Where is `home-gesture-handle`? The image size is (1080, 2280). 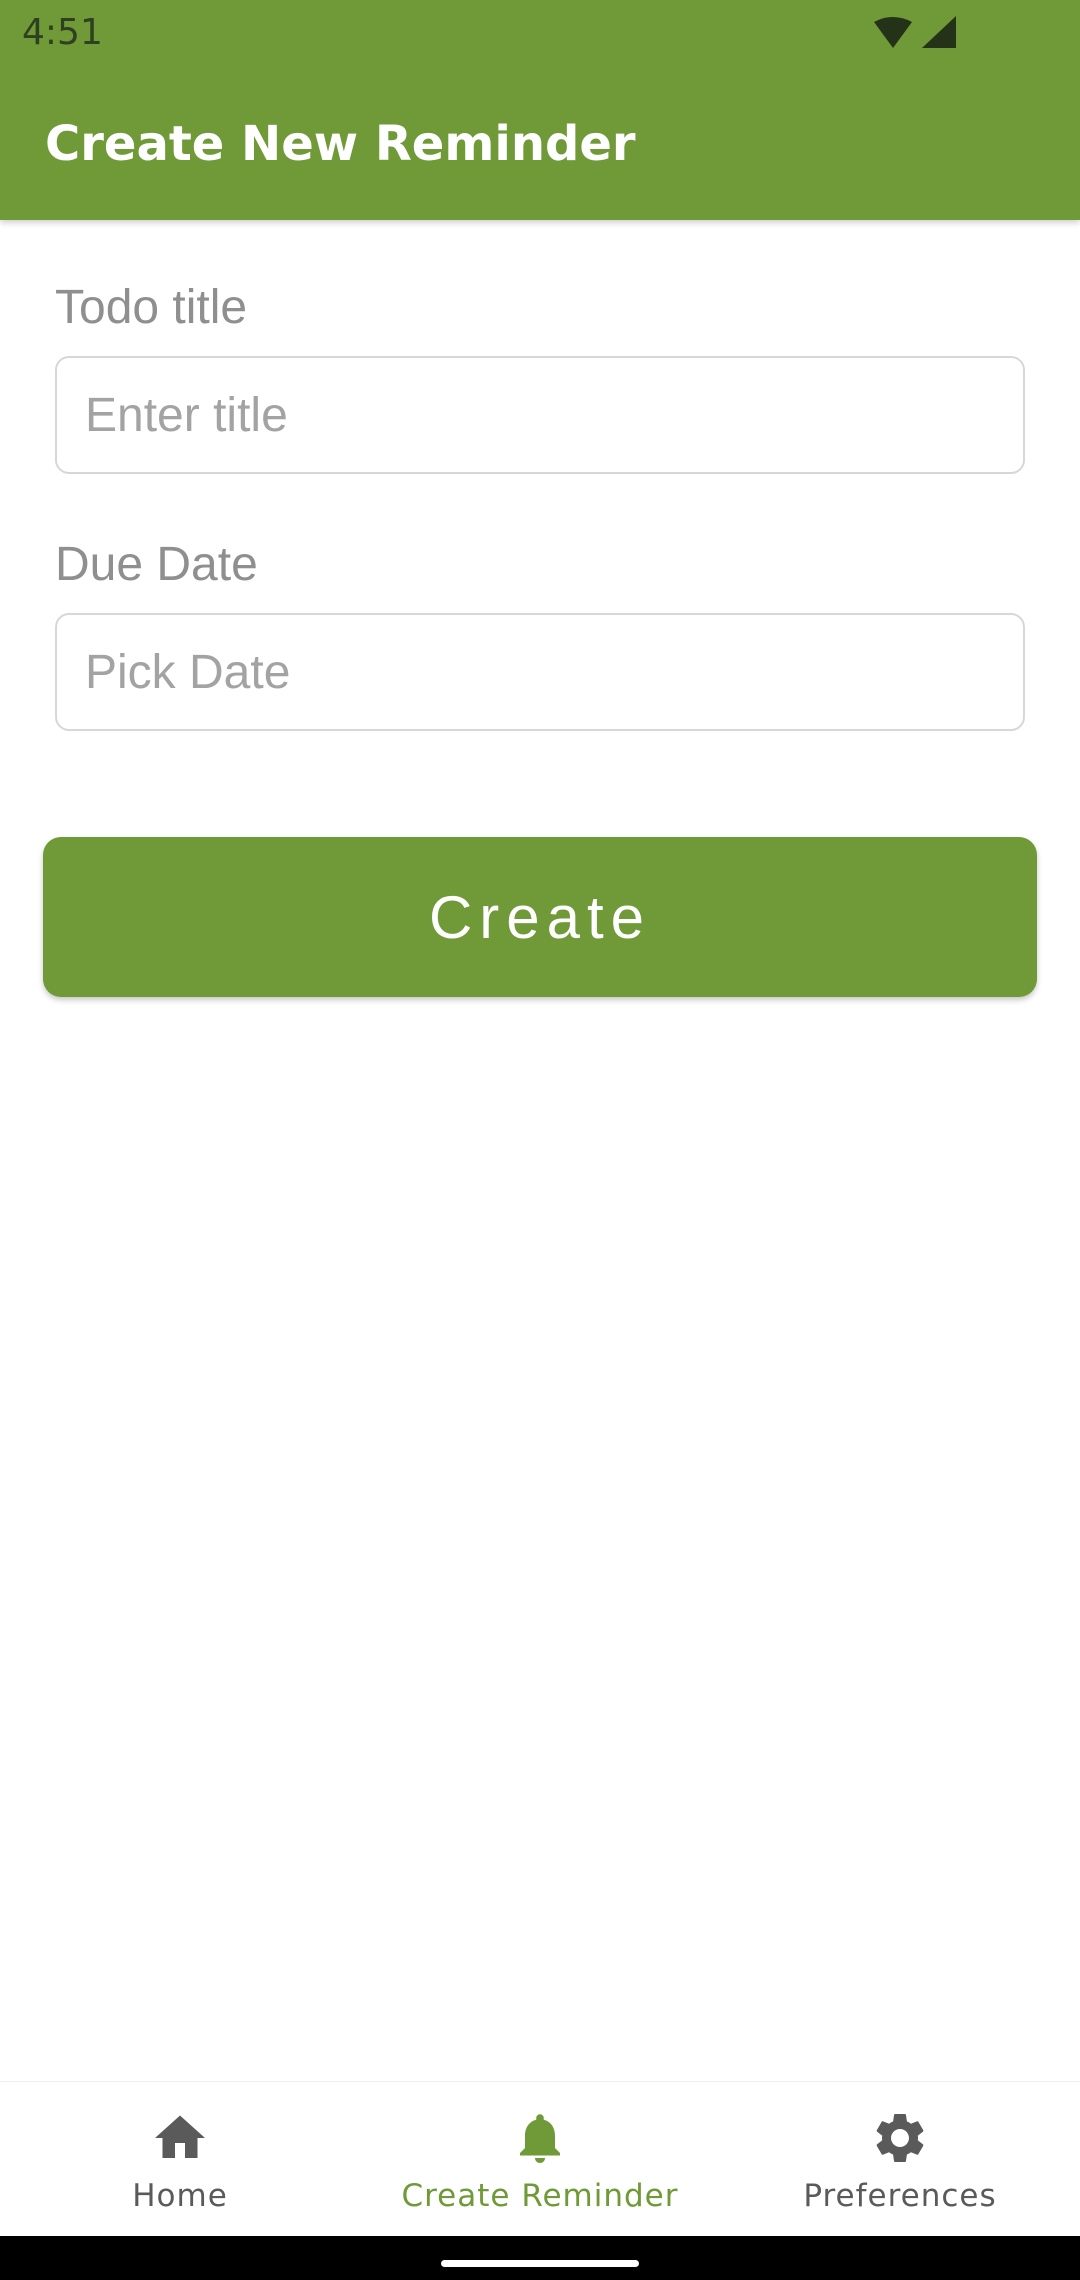 home-gesture-handle is located at coordinates (540, 2263).